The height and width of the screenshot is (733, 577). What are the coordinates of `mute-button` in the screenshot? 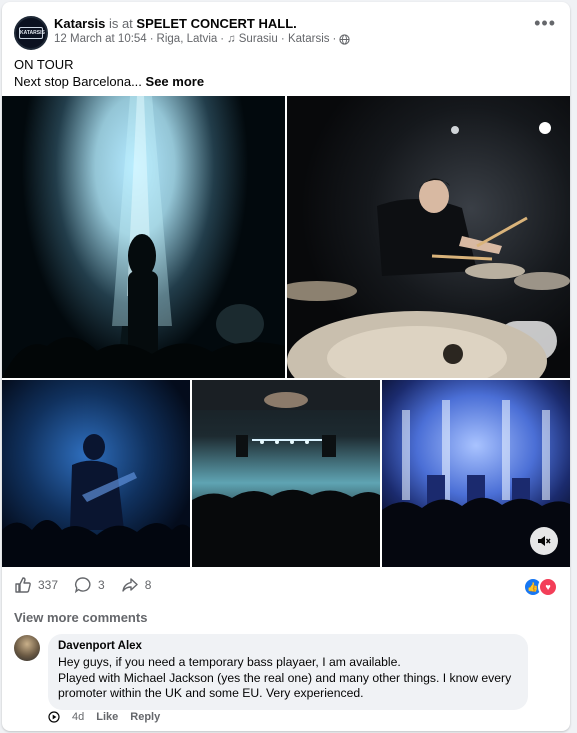 It's located at (544, 541).